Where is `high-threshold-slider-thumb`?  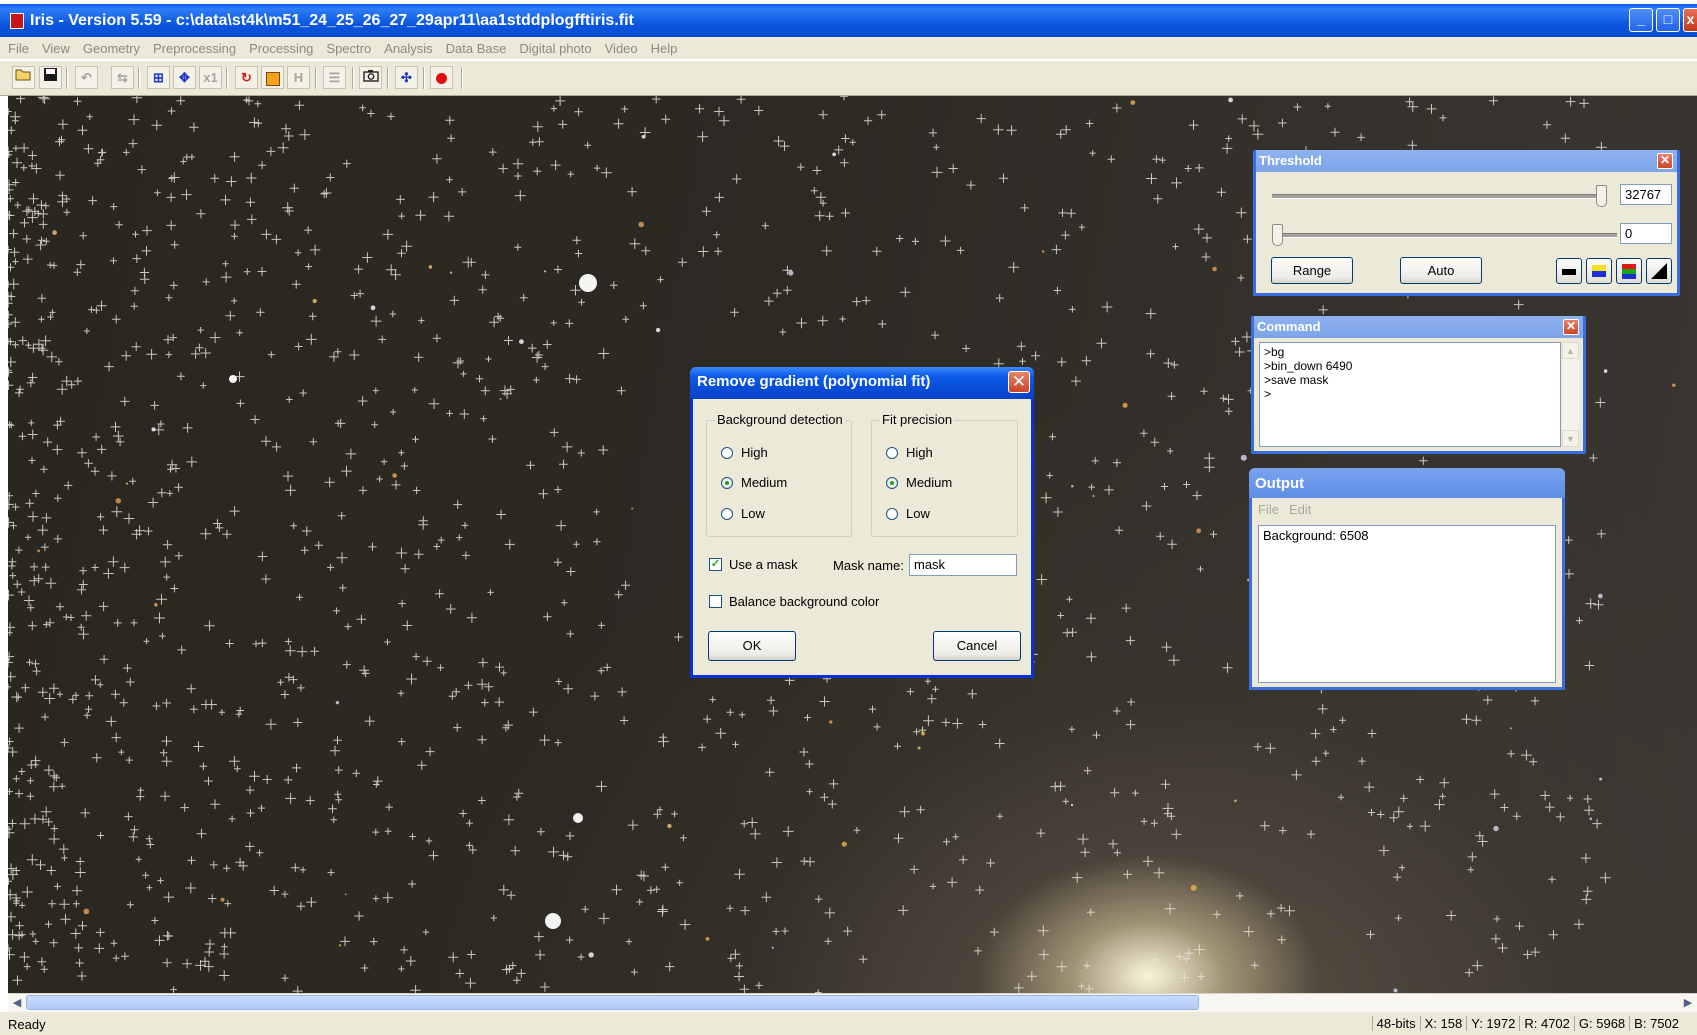 high-threshold-slider-thumb is located at coordinates (1601, 196).